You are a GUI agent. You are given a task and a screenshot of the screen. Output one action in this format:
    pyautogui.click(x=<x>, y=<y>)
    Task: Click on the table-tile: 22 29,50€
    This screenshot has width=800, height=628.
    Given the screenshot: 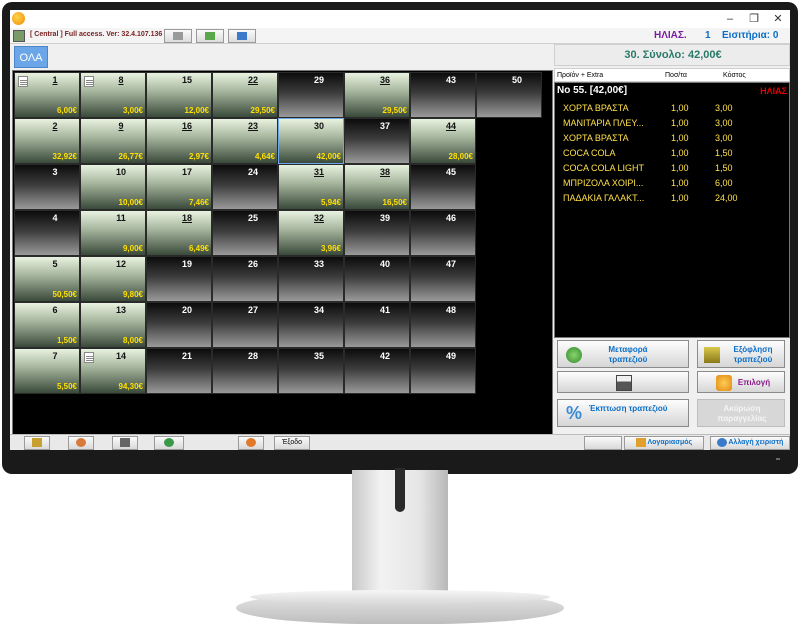 What is the action you would take?
    pyautogui.click(x=245, y=95)
    